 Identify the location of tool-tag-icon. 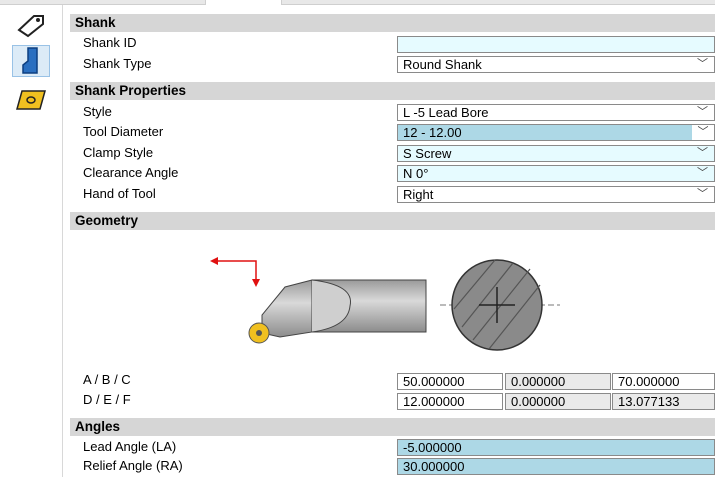
(30, 26).